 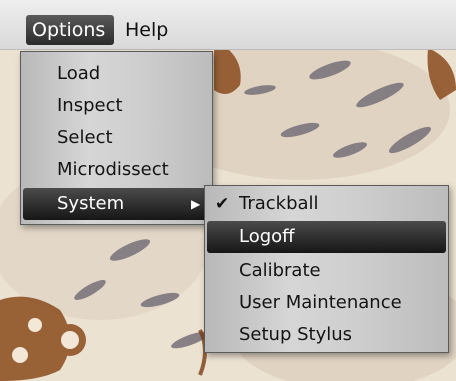 What do you see at coordinates (91, 203) in the screenshot?
I see `menu-item-system-label: System` at bounding box center [91, 203].